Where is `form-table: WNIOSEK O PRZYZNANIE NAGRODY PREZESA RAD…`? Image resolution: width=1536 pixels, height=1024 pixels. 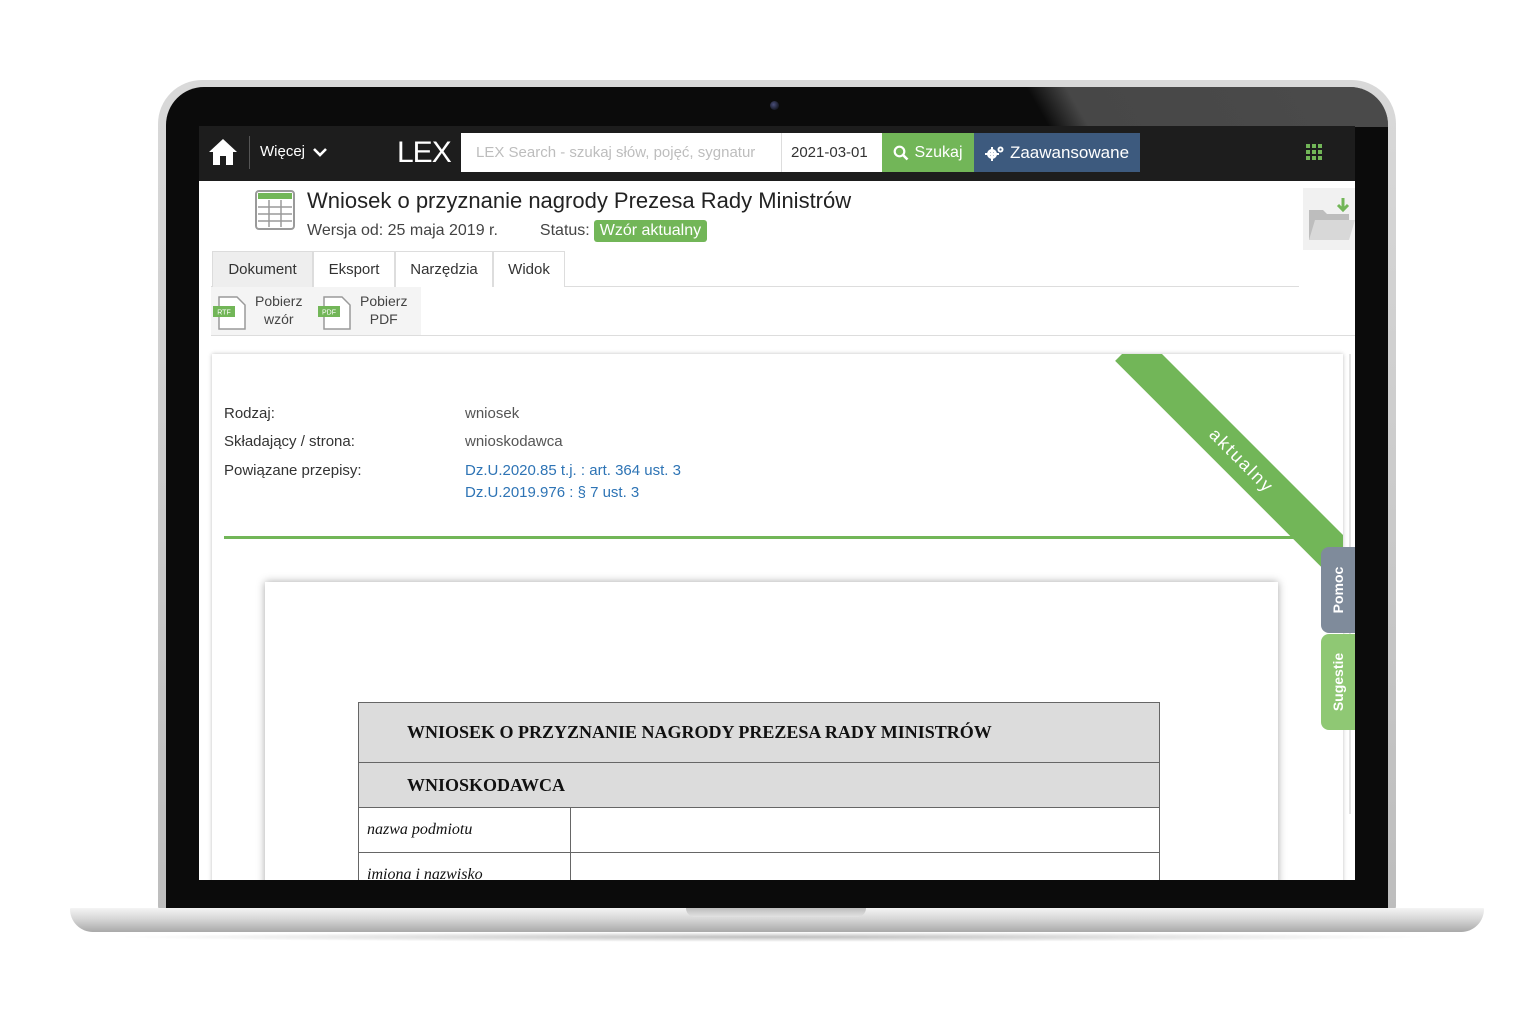 form-table: WNIOSEK O PRZYZNANIE NAGRODY PREZESA RAD… is located at coordinates (759, 791).